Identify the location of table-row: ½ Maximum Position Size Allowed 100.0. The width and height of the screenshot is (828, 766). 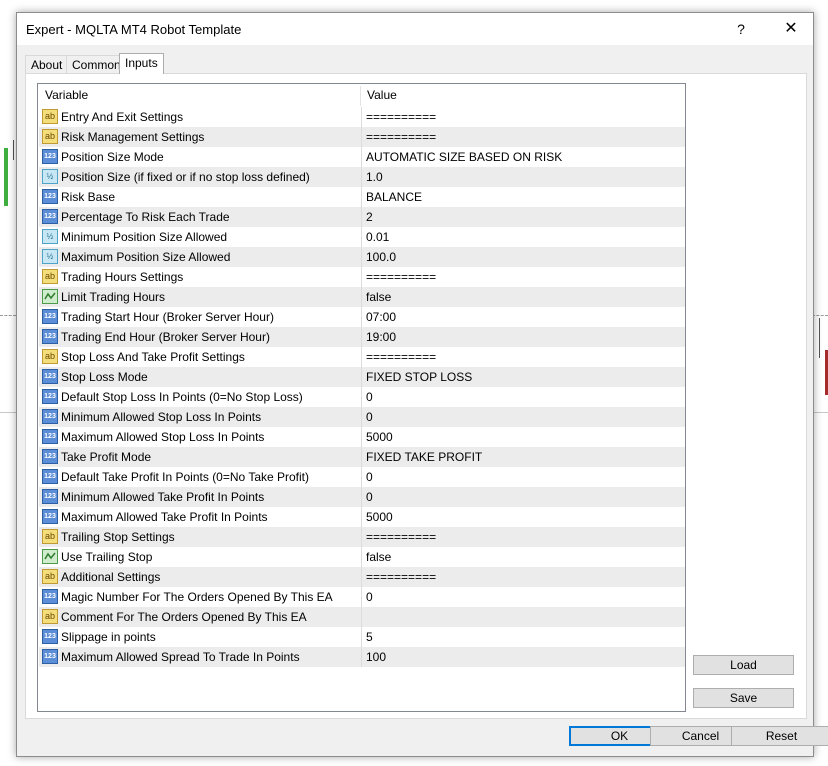
(362, 257).